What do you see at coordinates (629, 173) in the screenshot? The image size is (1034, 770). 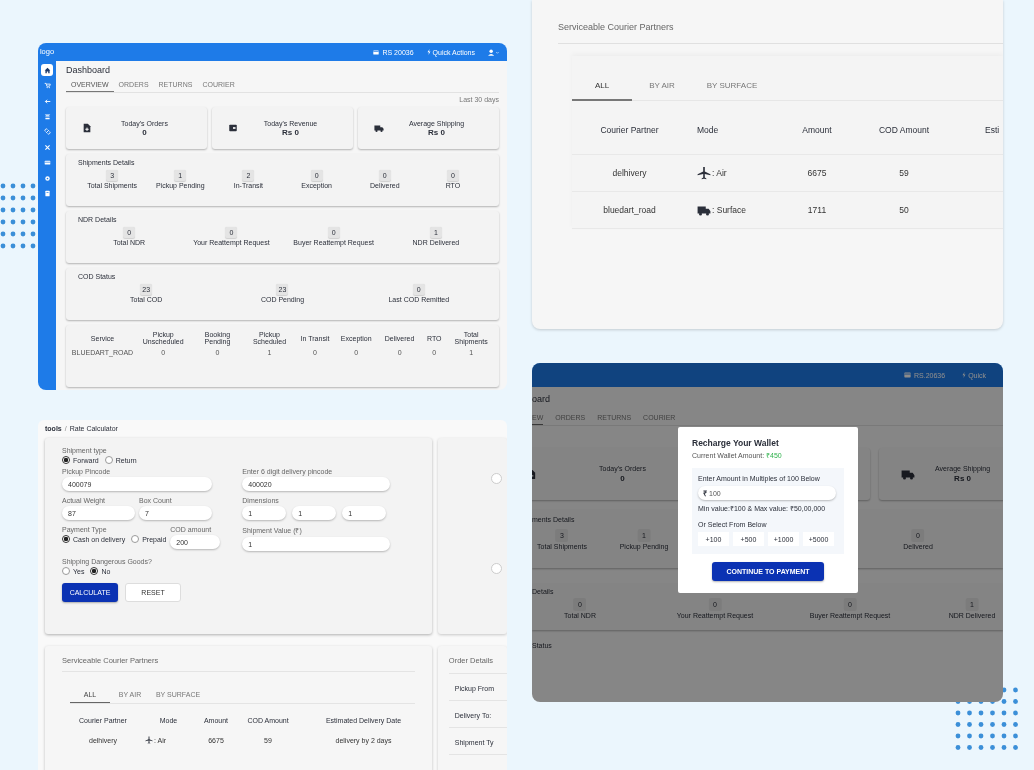 I see `table-cell-text: delhivery` at bounding box center [629, 173].